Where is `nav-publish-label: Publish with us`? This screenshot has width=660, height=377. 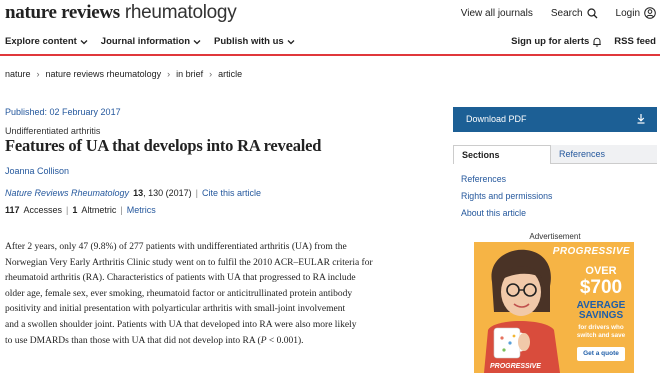
nav-publish-label: Publish with us is located at coordinates (249, 41).